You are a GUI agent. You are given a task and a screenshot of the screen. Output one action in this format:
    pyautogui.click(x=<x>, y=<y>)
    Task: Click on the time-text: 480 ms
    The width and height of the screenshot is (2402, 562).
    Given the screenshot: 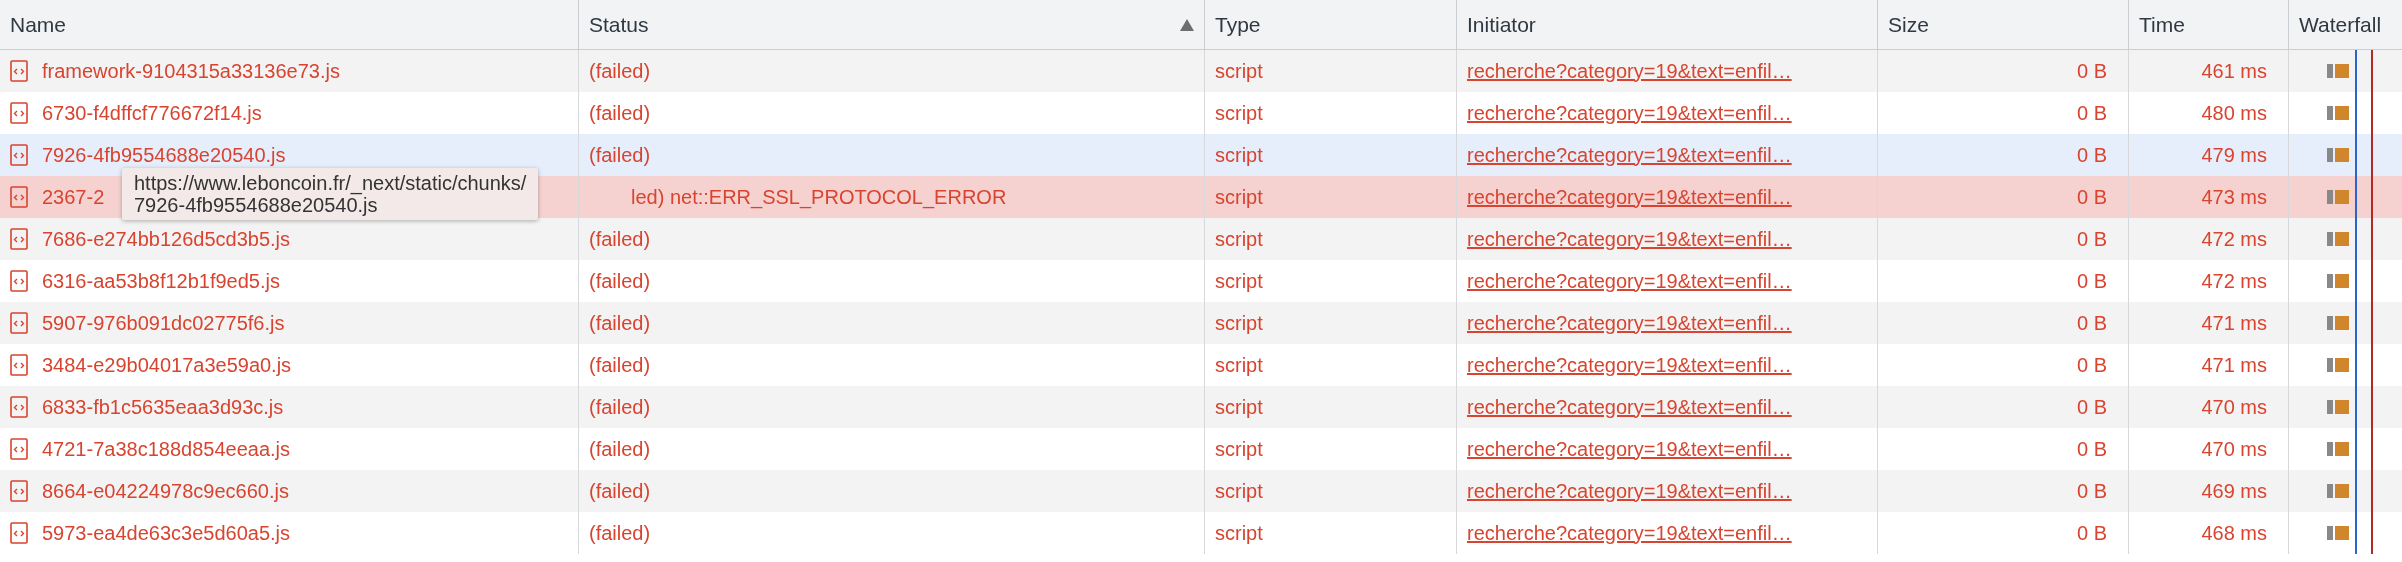 What is the action you would take?
    pyautogui.click(x=2234, y=113)
    